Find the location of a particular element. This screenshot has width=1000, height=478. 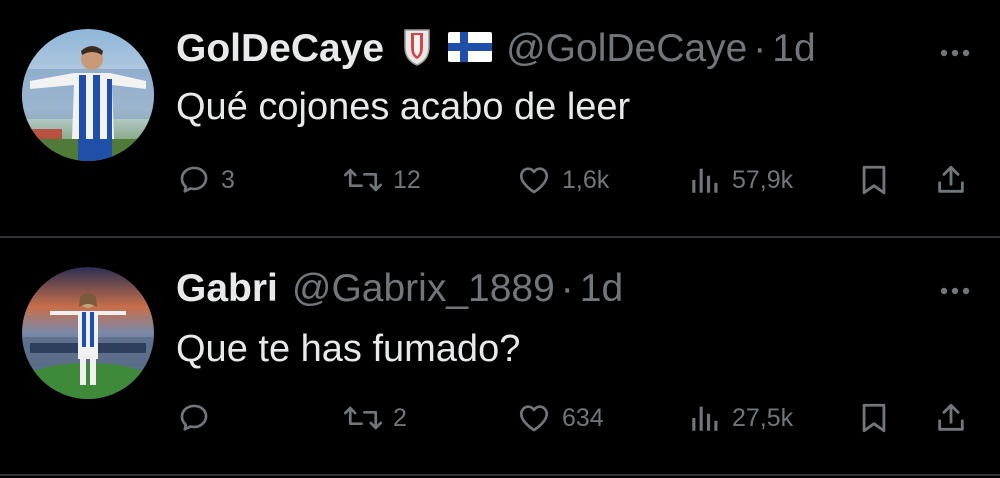

like-count: 634 is located at coordinates (583, 417).